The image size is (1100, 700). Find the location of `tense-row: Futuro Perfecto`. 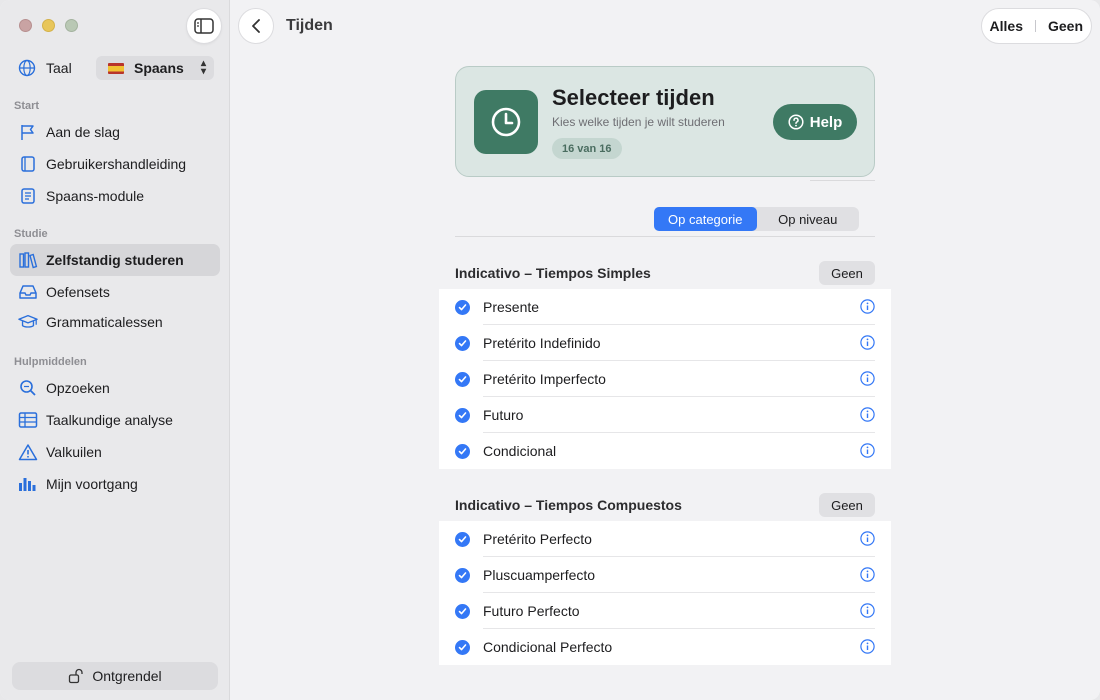

tense-row: Futuro Perfecto is located at coordinates (665, 611).